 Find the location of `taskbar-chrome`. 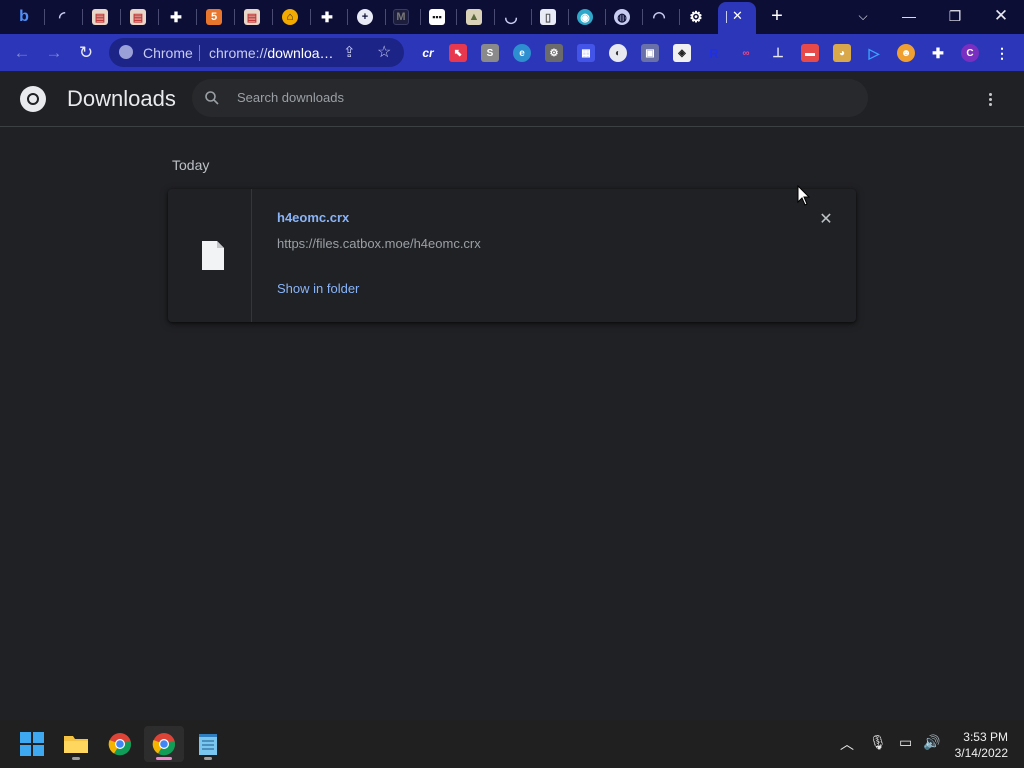

taskbar-chrome is located at coordinates (120, 744).